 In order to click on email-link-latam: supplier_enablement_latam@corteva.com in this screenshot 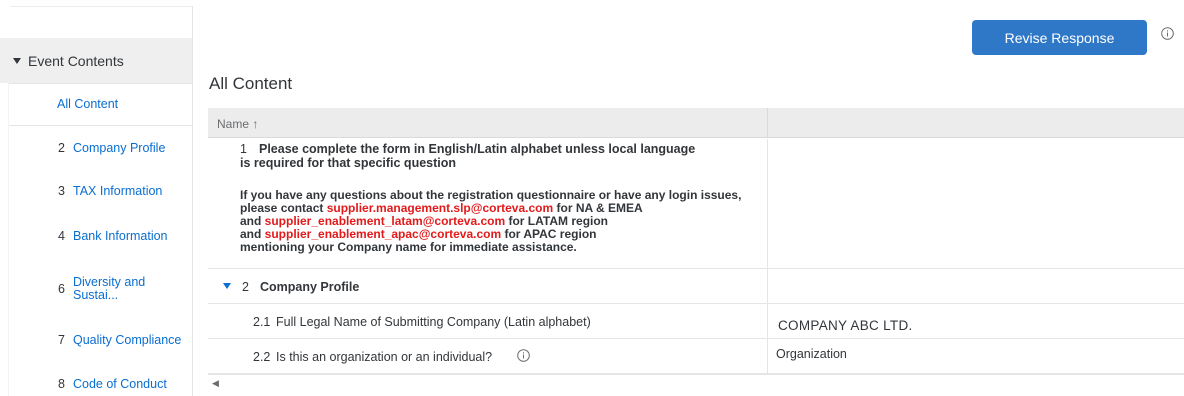, I will do `click(385, 221)`.